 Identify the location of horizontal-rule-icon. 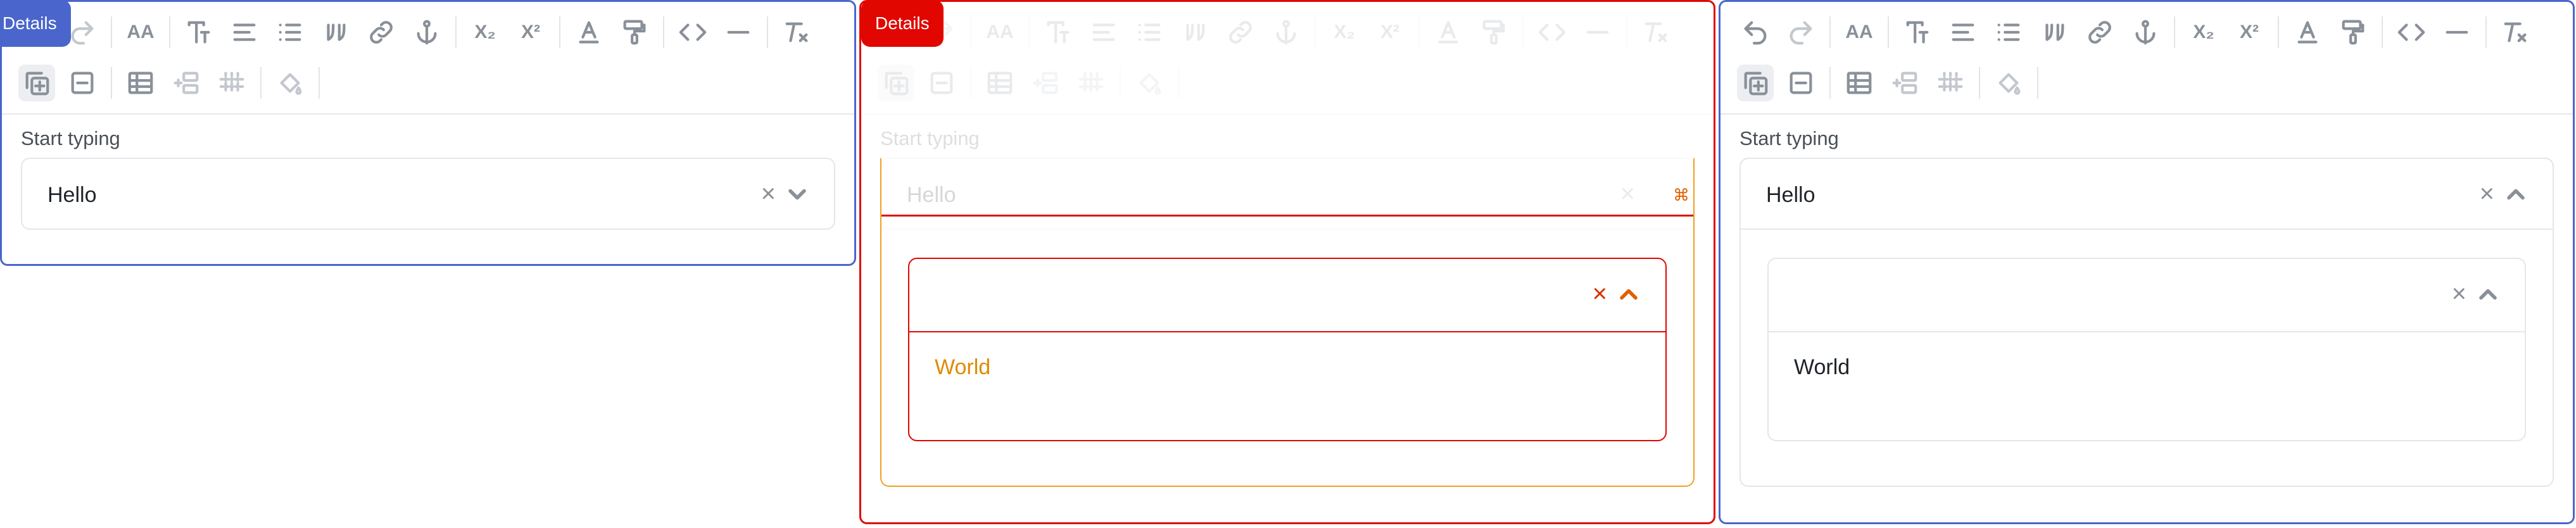
(1597, 32).